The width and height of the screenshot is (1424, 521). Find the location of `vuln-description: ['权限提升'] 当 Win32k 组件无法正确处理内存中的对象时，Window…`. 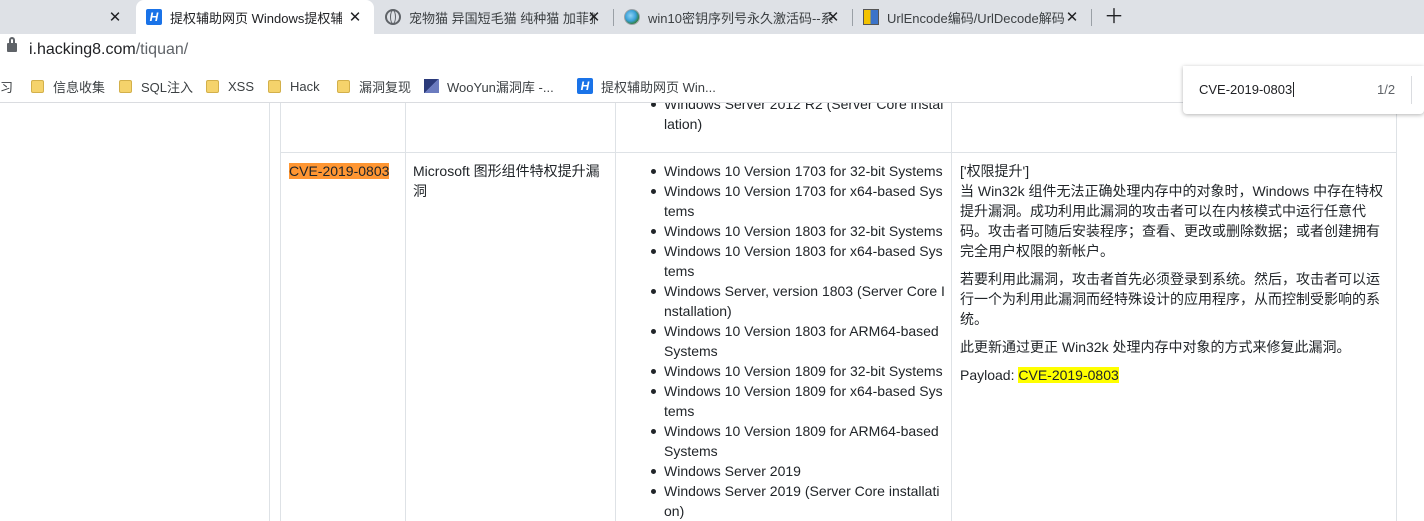

vuln-description: ['权限提升'] 当 Win32k 组件无法正确处理内存中的对象时，Window… is located at coordinates (1174, 277).